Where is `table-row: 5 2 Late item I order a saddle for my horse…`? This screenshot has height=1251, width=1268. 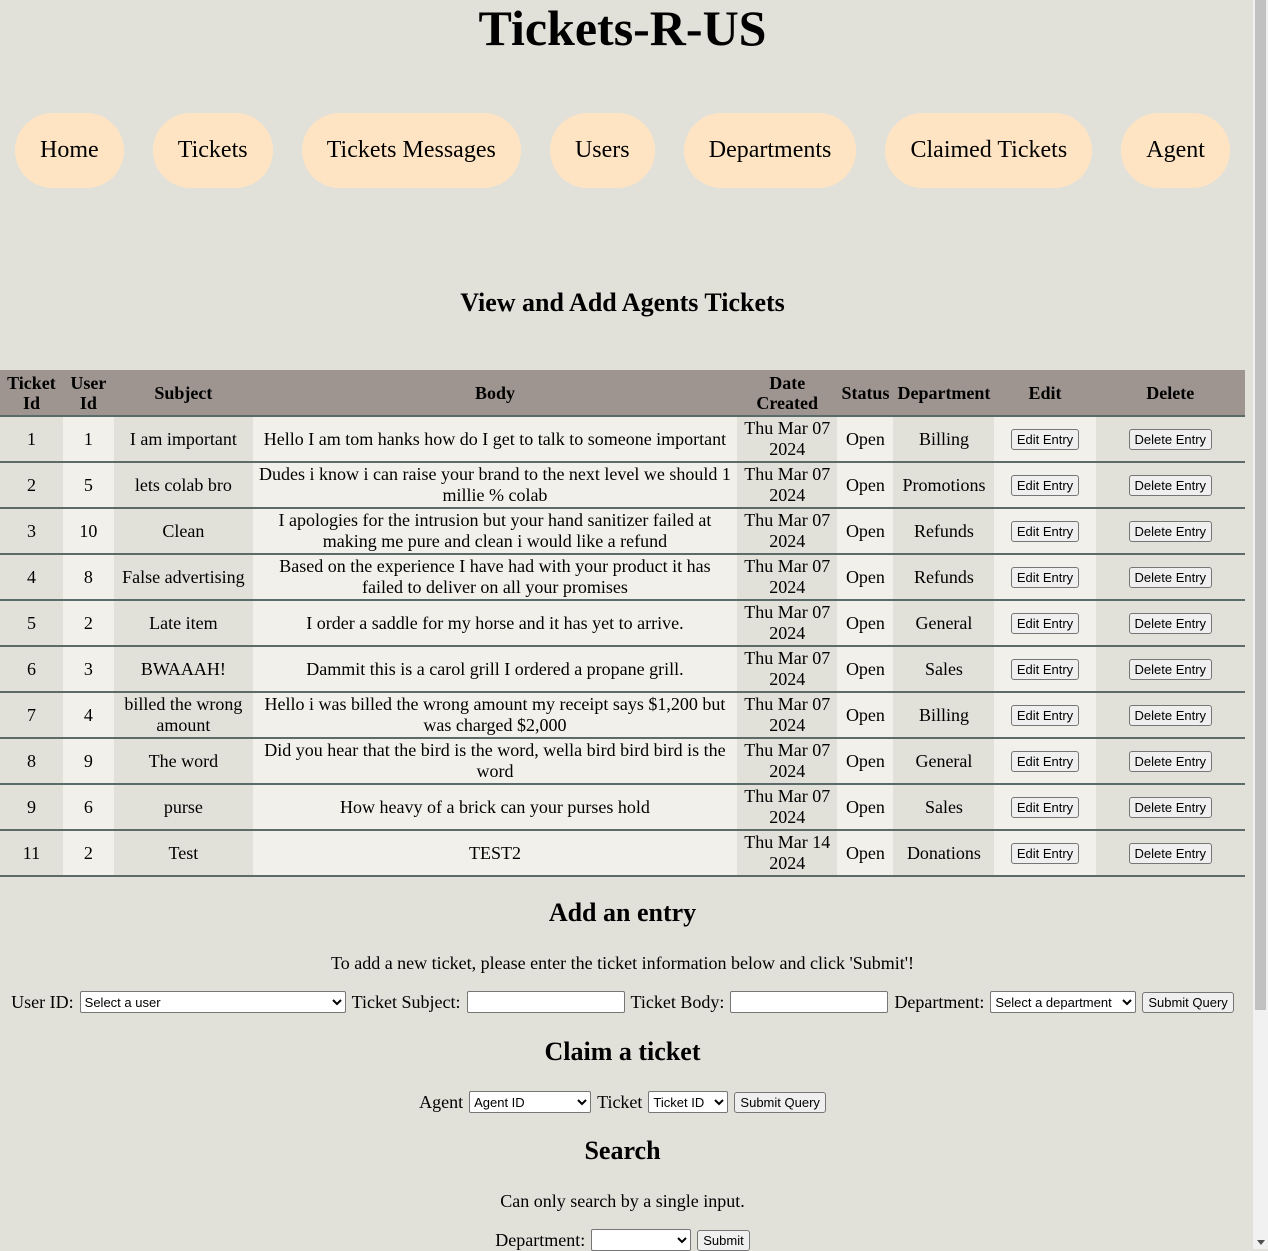 table-row: 5 2 Late item I order a saddle for my horse… is located at coordinates (622, 623).